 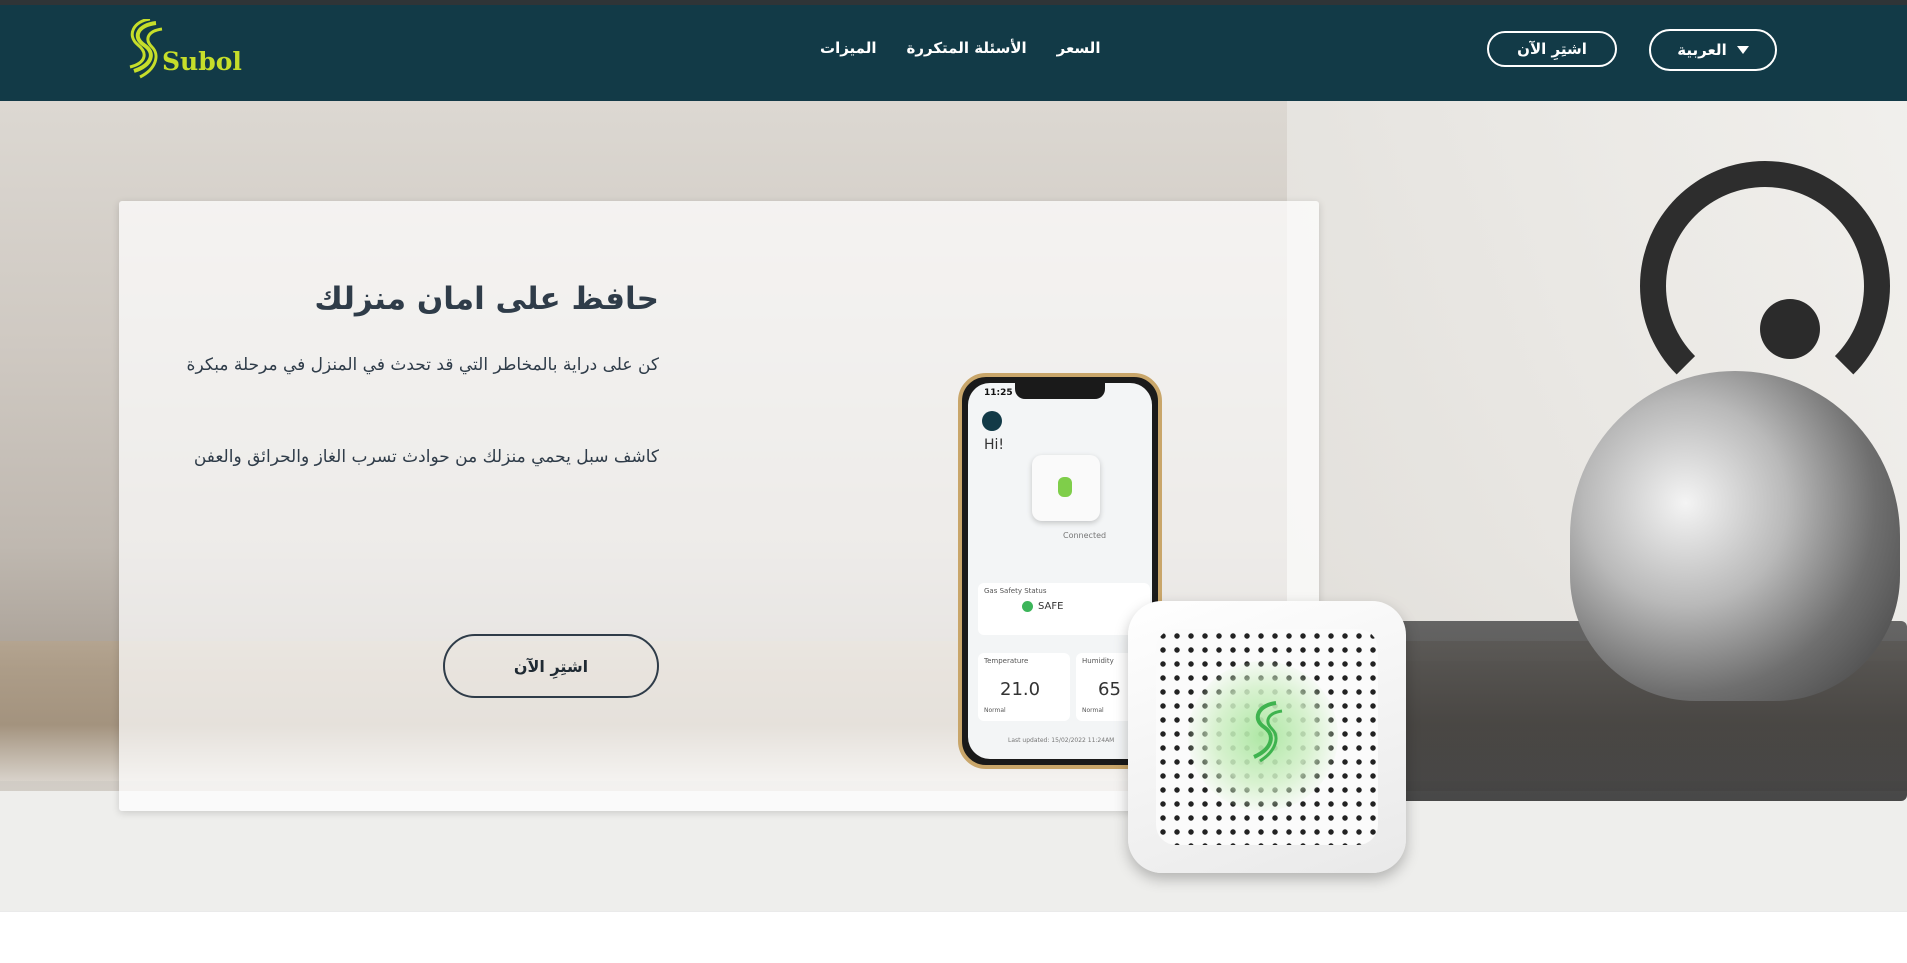 I want to click on hero-buy-button: اشتِرِ الآن, so click(x=551, y=666).